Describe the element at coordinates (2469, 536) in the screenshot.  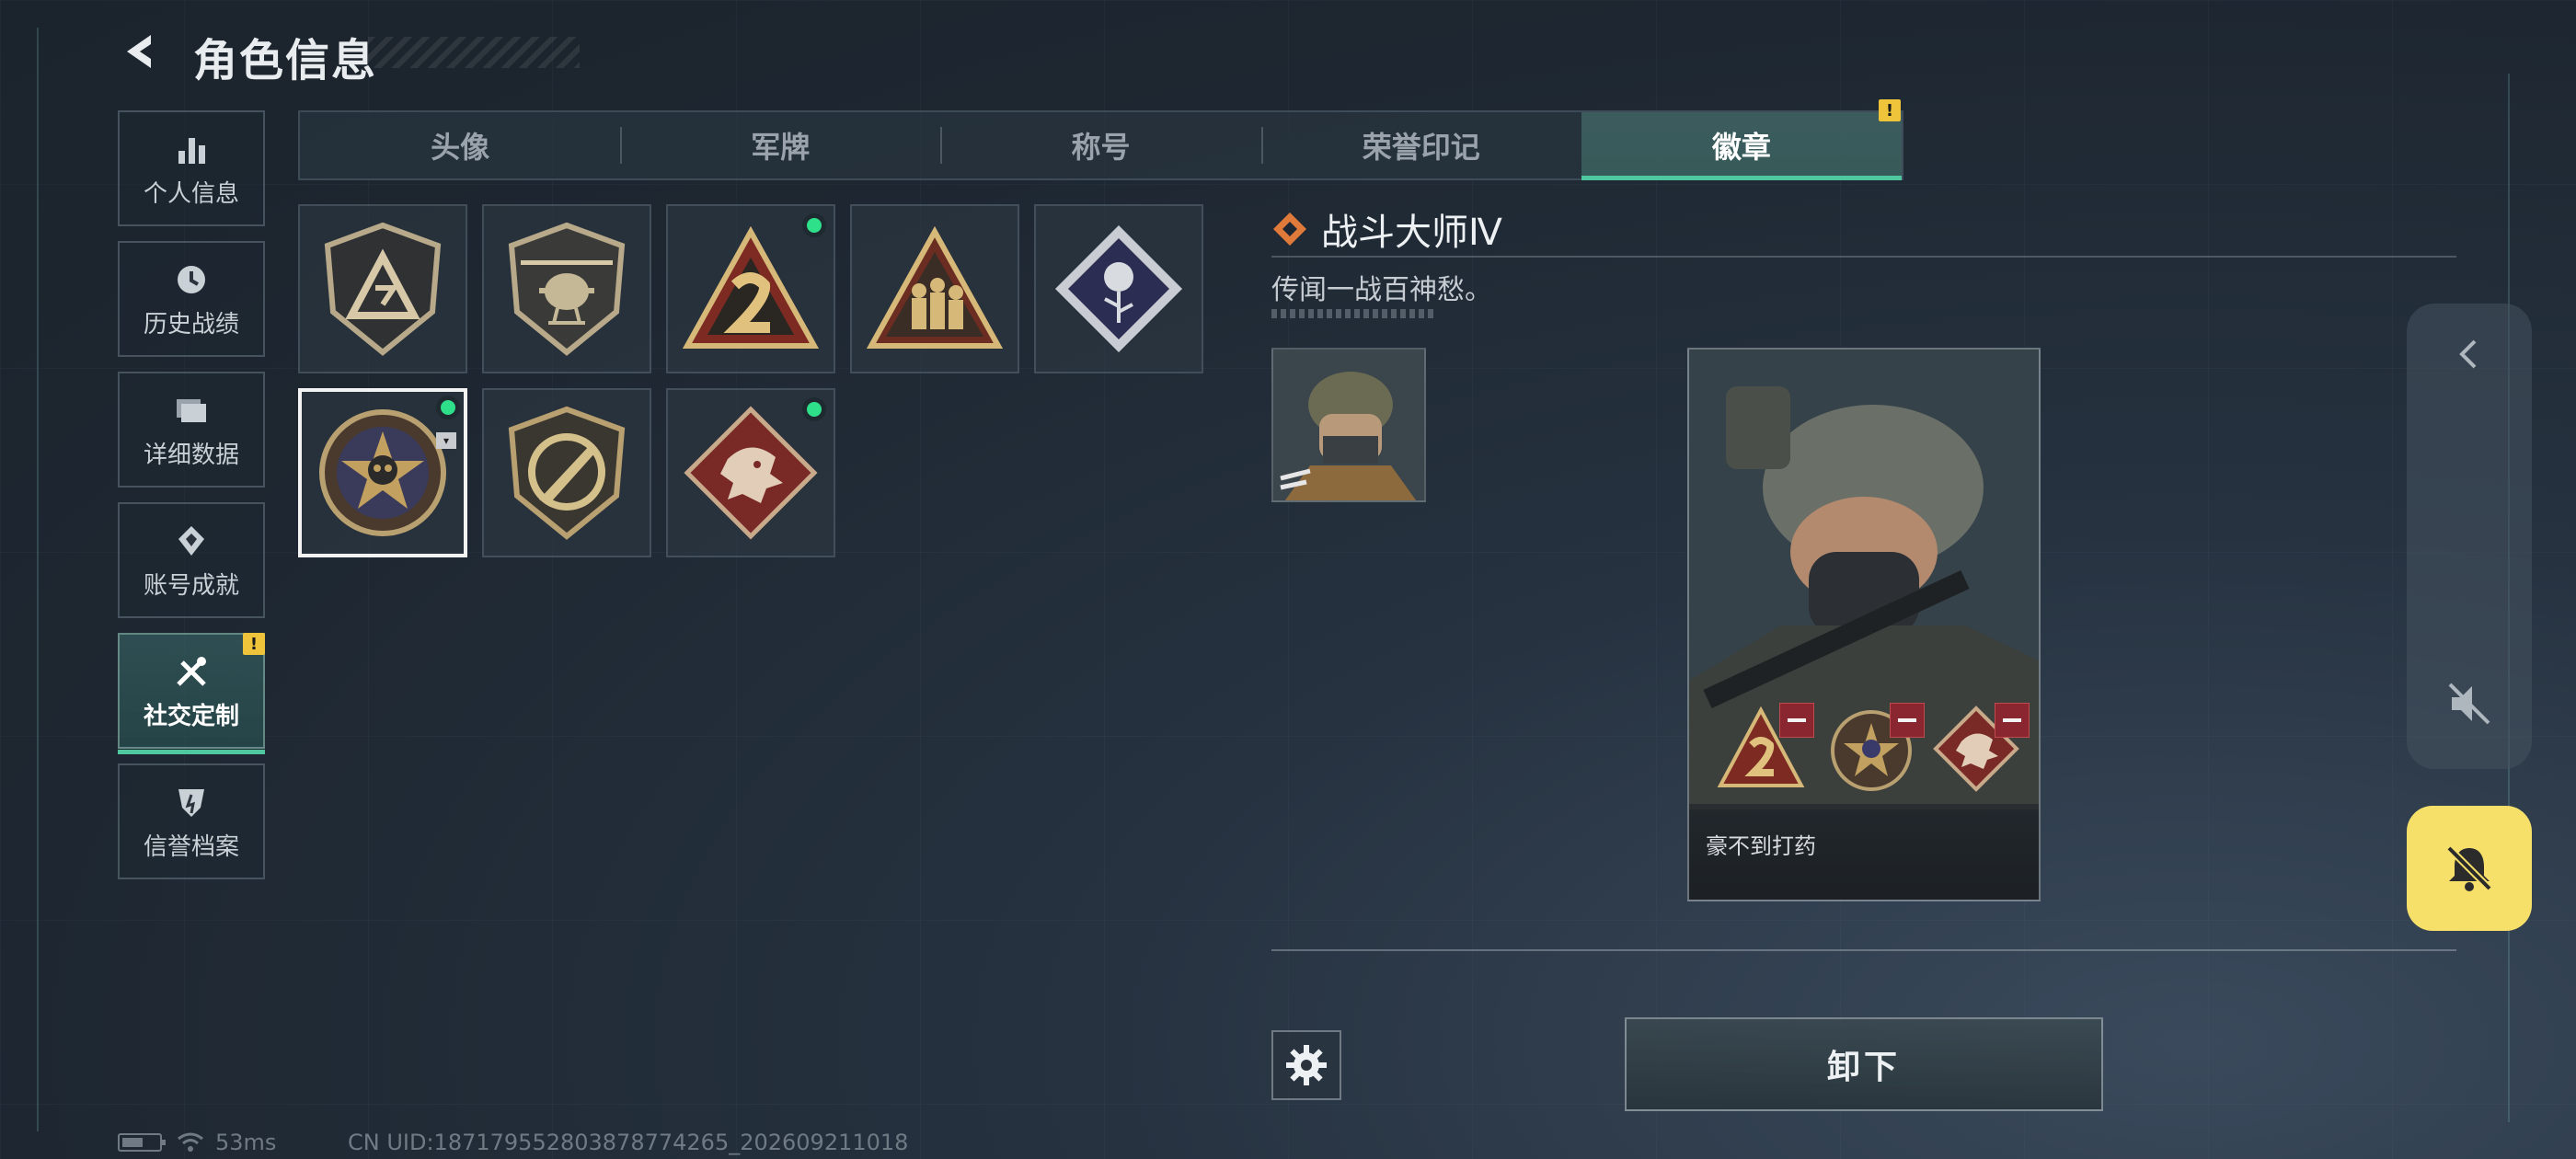
I see `floating-side-panel` at that location.